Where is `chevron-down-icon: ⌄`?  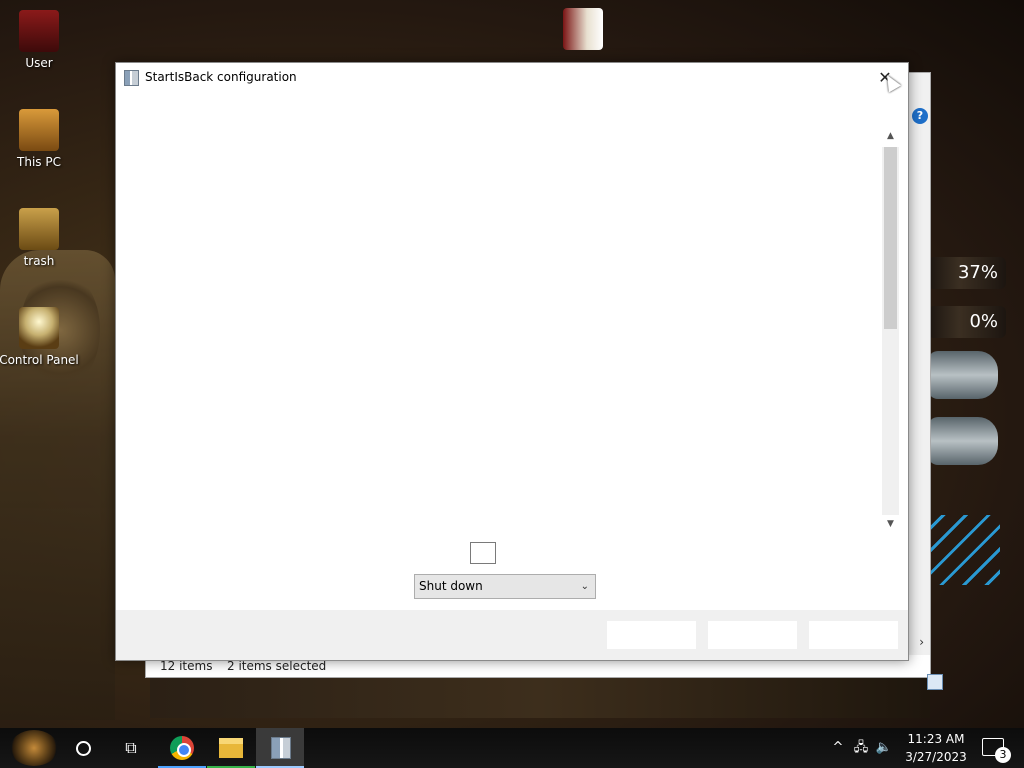
chevron-down-icon: ⌄ is located at coordinates (584, 586).